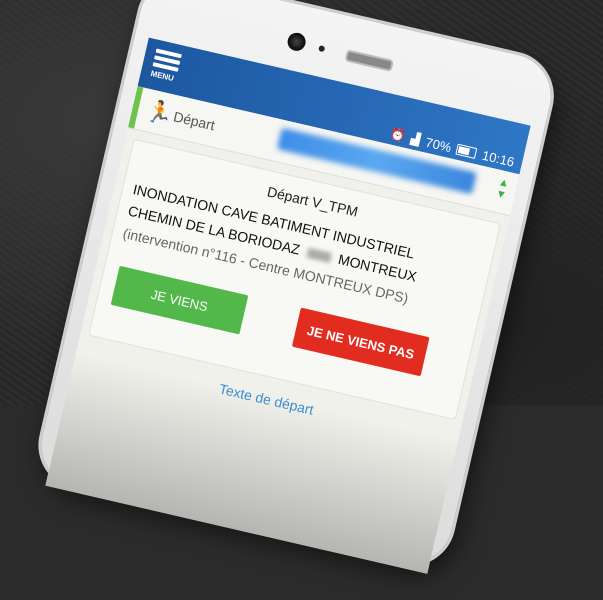  What do you see at coordinates (179, 300) in the screenshot?
I see `accept-button: JE VIENS` at bounding box center [179, 300].